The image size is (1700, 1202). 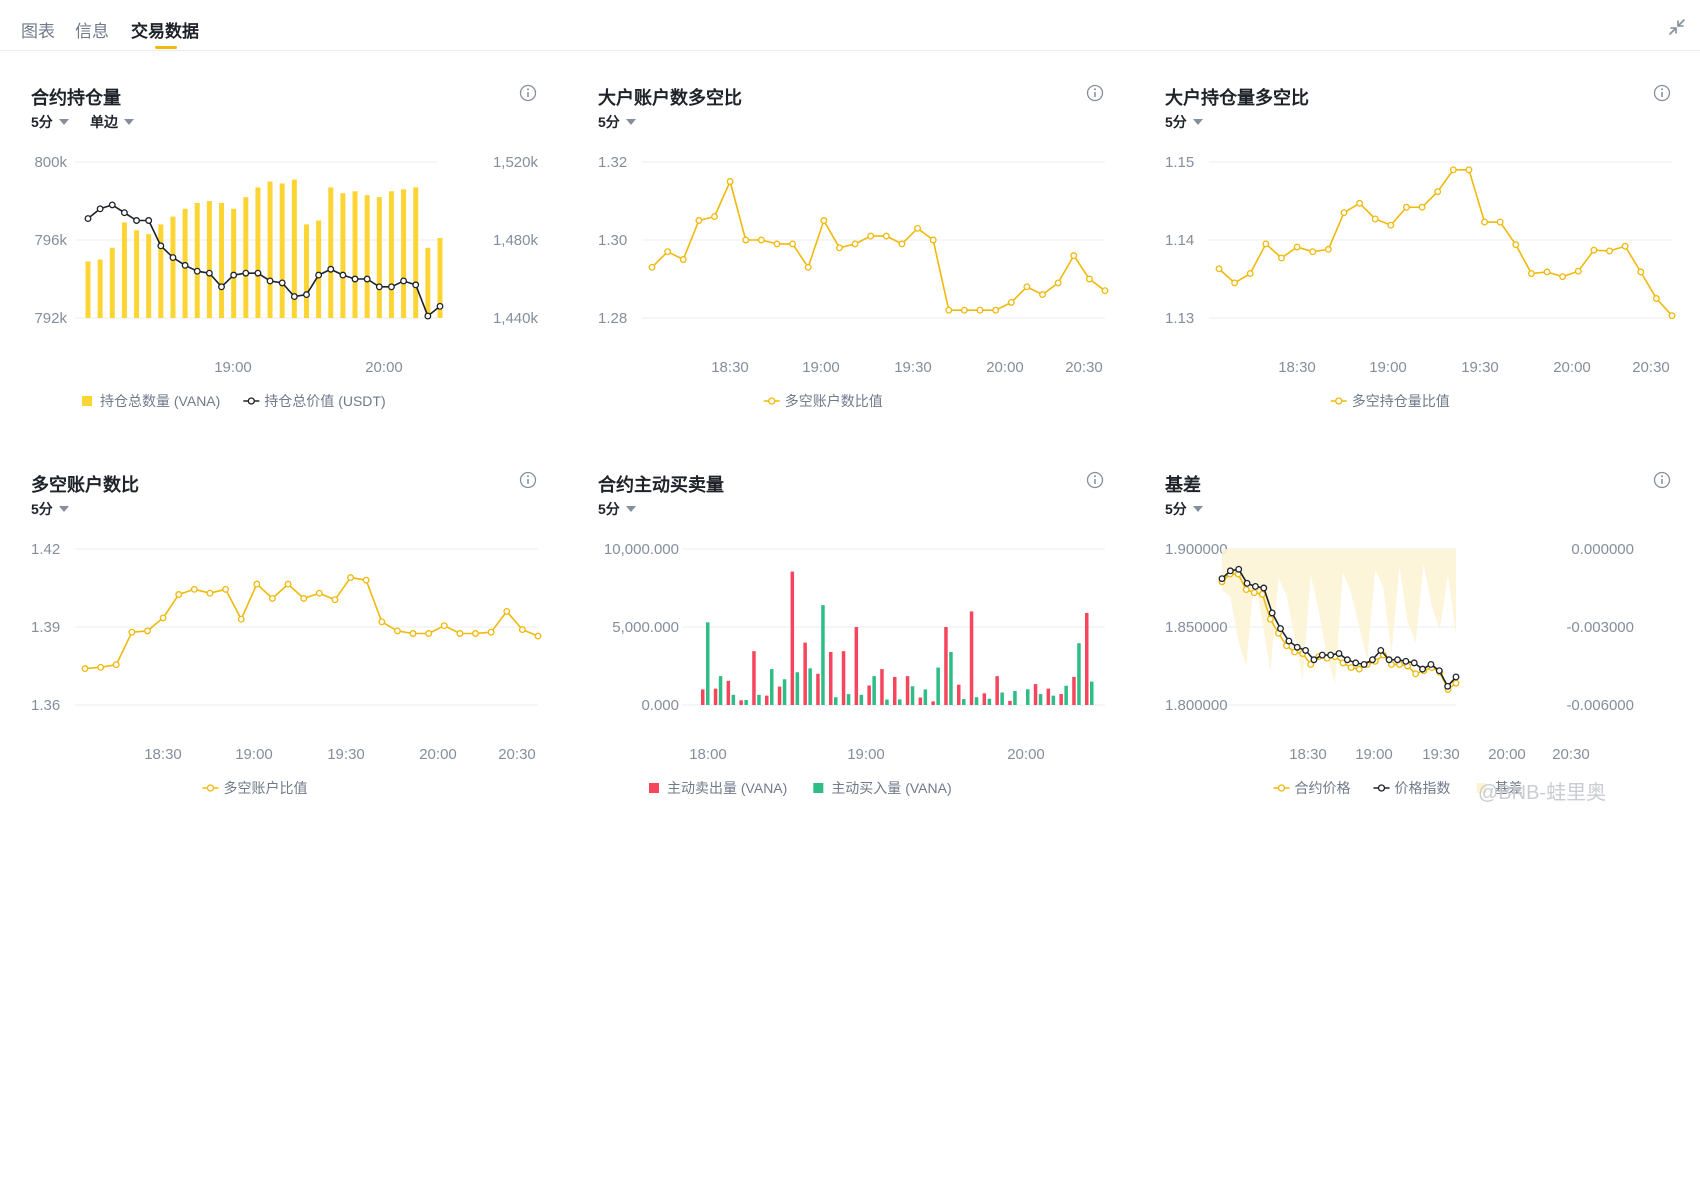 What do you see at coordinates (612, 240) in the screenshot?
I see `y-tick-label: 1.30` at bounding box center [612, 240].